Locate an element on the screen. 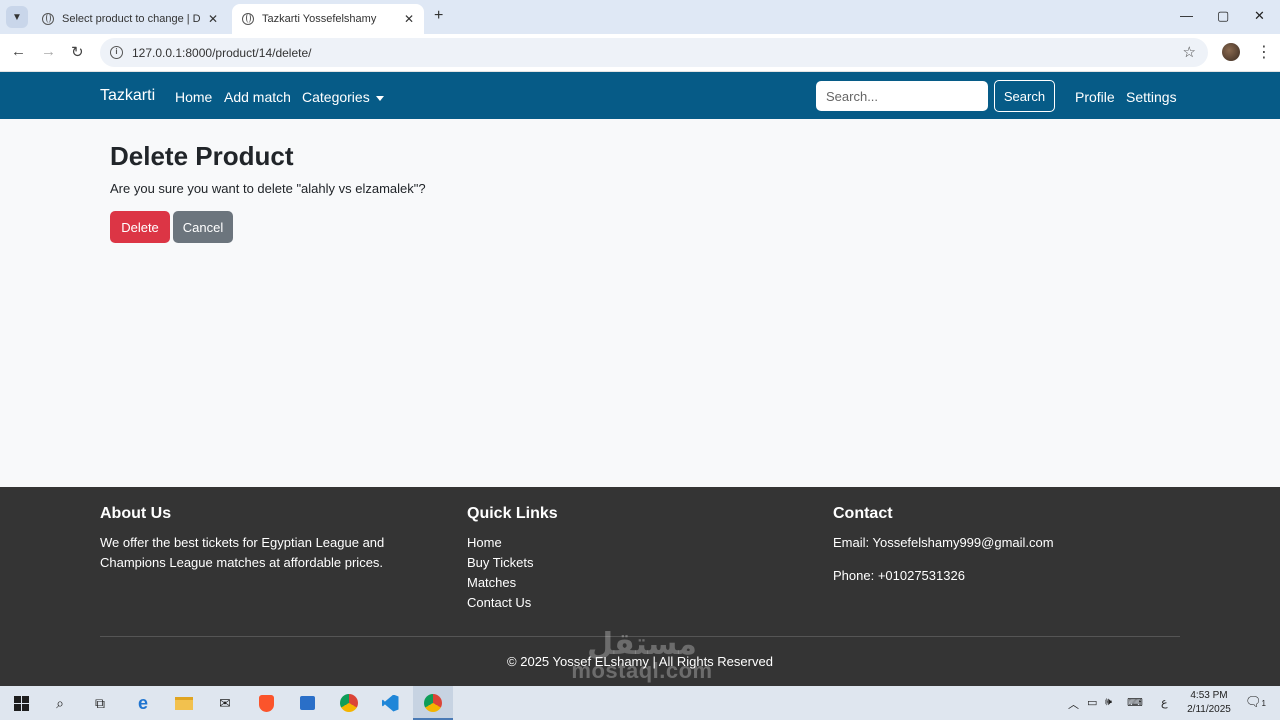  store-icon is located at coordinates (307, 703).